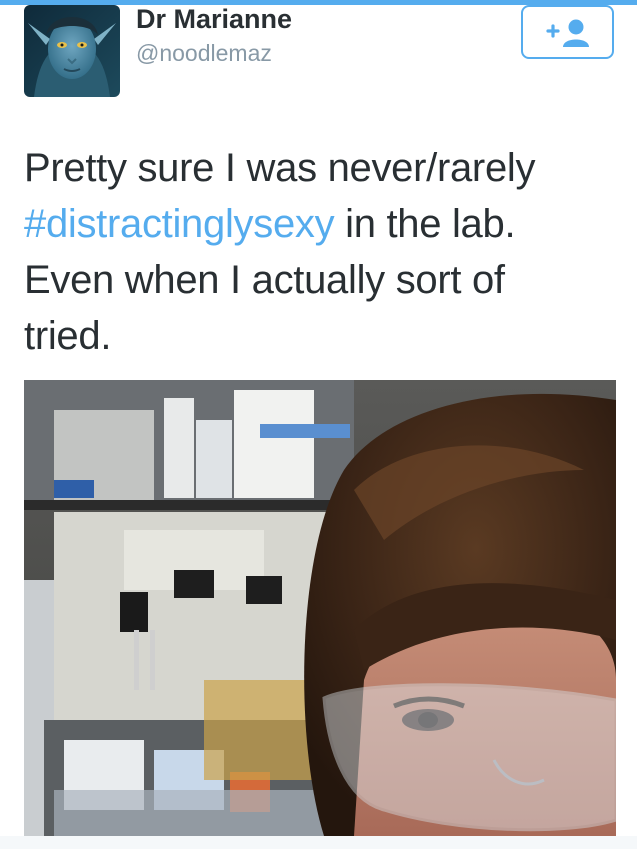 The height and width of the screenshot is (849, 637). What do you see at coordinates (425, 224) in the screenshot?
I see `tweet-line-2-rest: in the lab.` at bounding box center [425, 224].